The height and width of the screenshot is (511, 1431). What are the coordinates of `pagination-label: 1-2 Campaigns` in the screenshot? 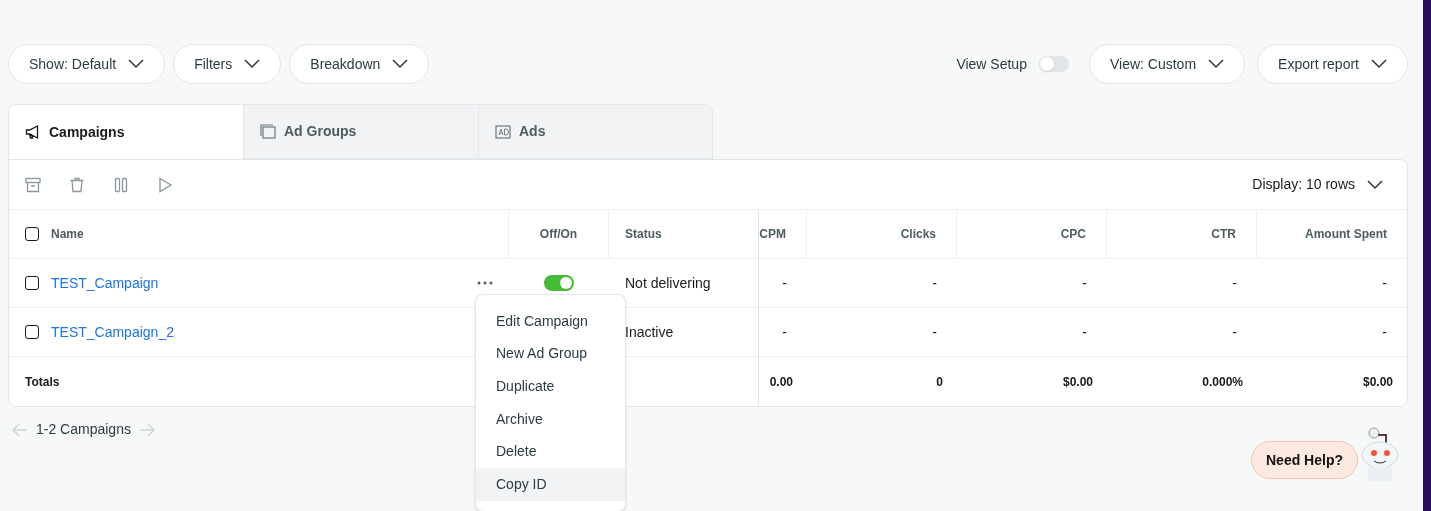 It's located at (83, 429).